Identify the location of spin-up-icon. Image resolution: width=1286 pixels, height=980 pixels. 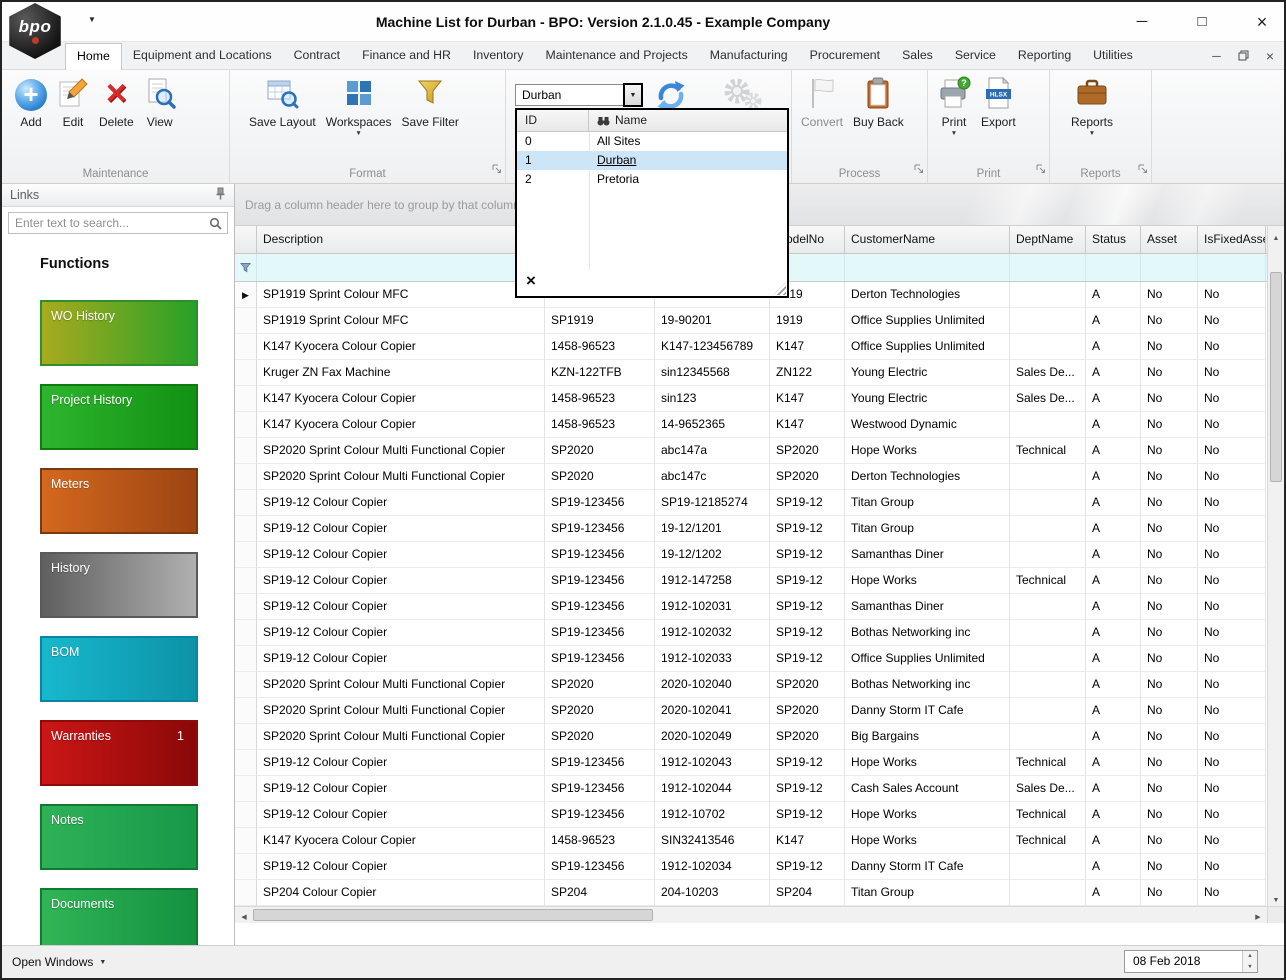
(1250, 956).